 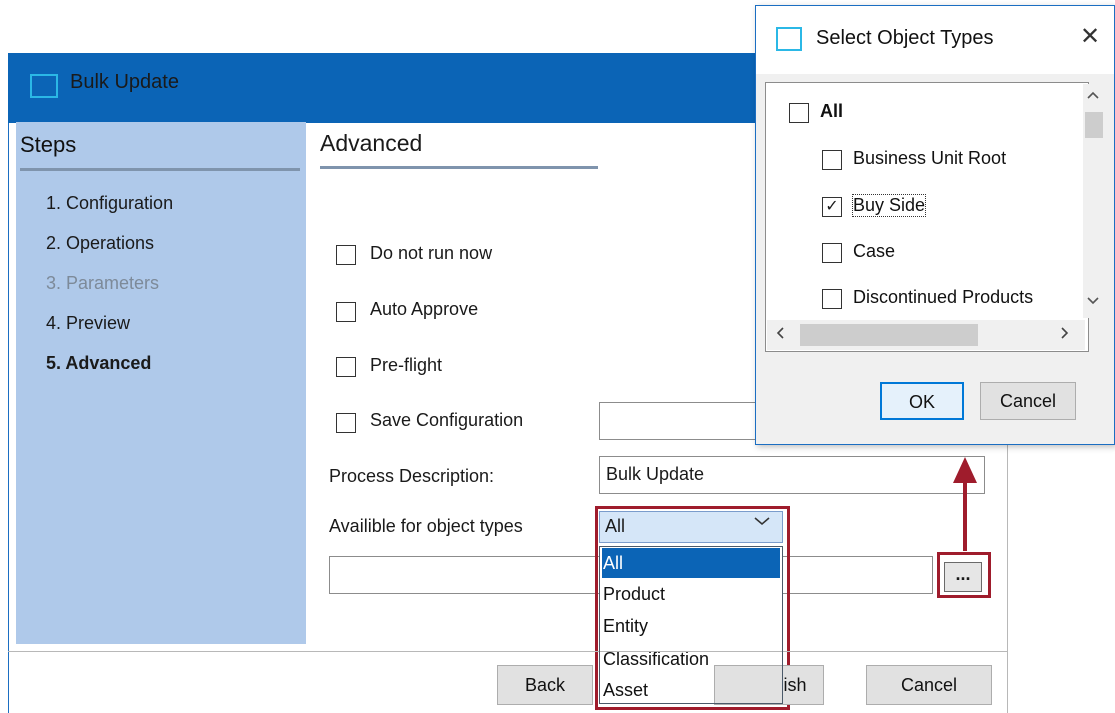 I want to click on browse-highlight-frame, so click(x=964, y=575).